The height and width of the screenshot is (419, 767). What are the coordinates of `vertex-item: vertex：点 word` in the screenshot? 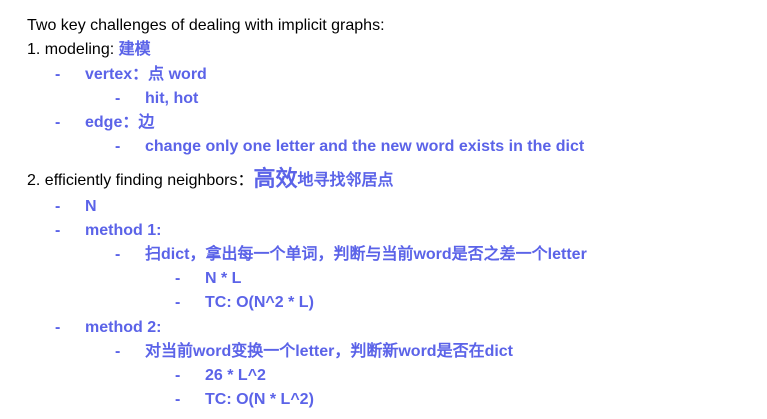 It's located at (146, 74).